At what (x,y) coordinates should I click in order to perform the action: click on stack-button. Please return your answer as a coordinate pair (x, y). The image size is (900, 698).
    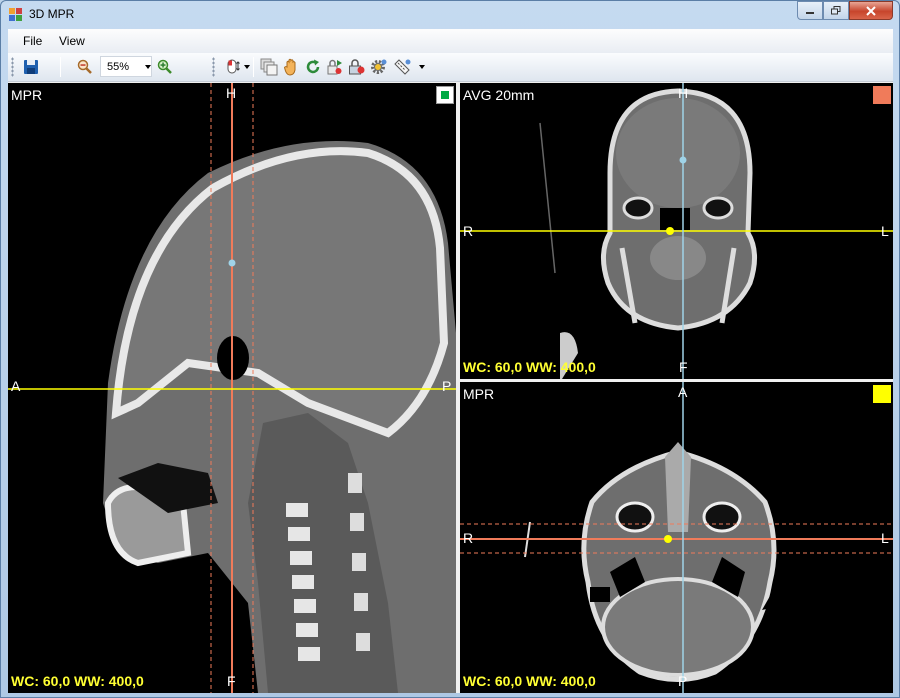
    Looking at the image, I should click on (269, 67).